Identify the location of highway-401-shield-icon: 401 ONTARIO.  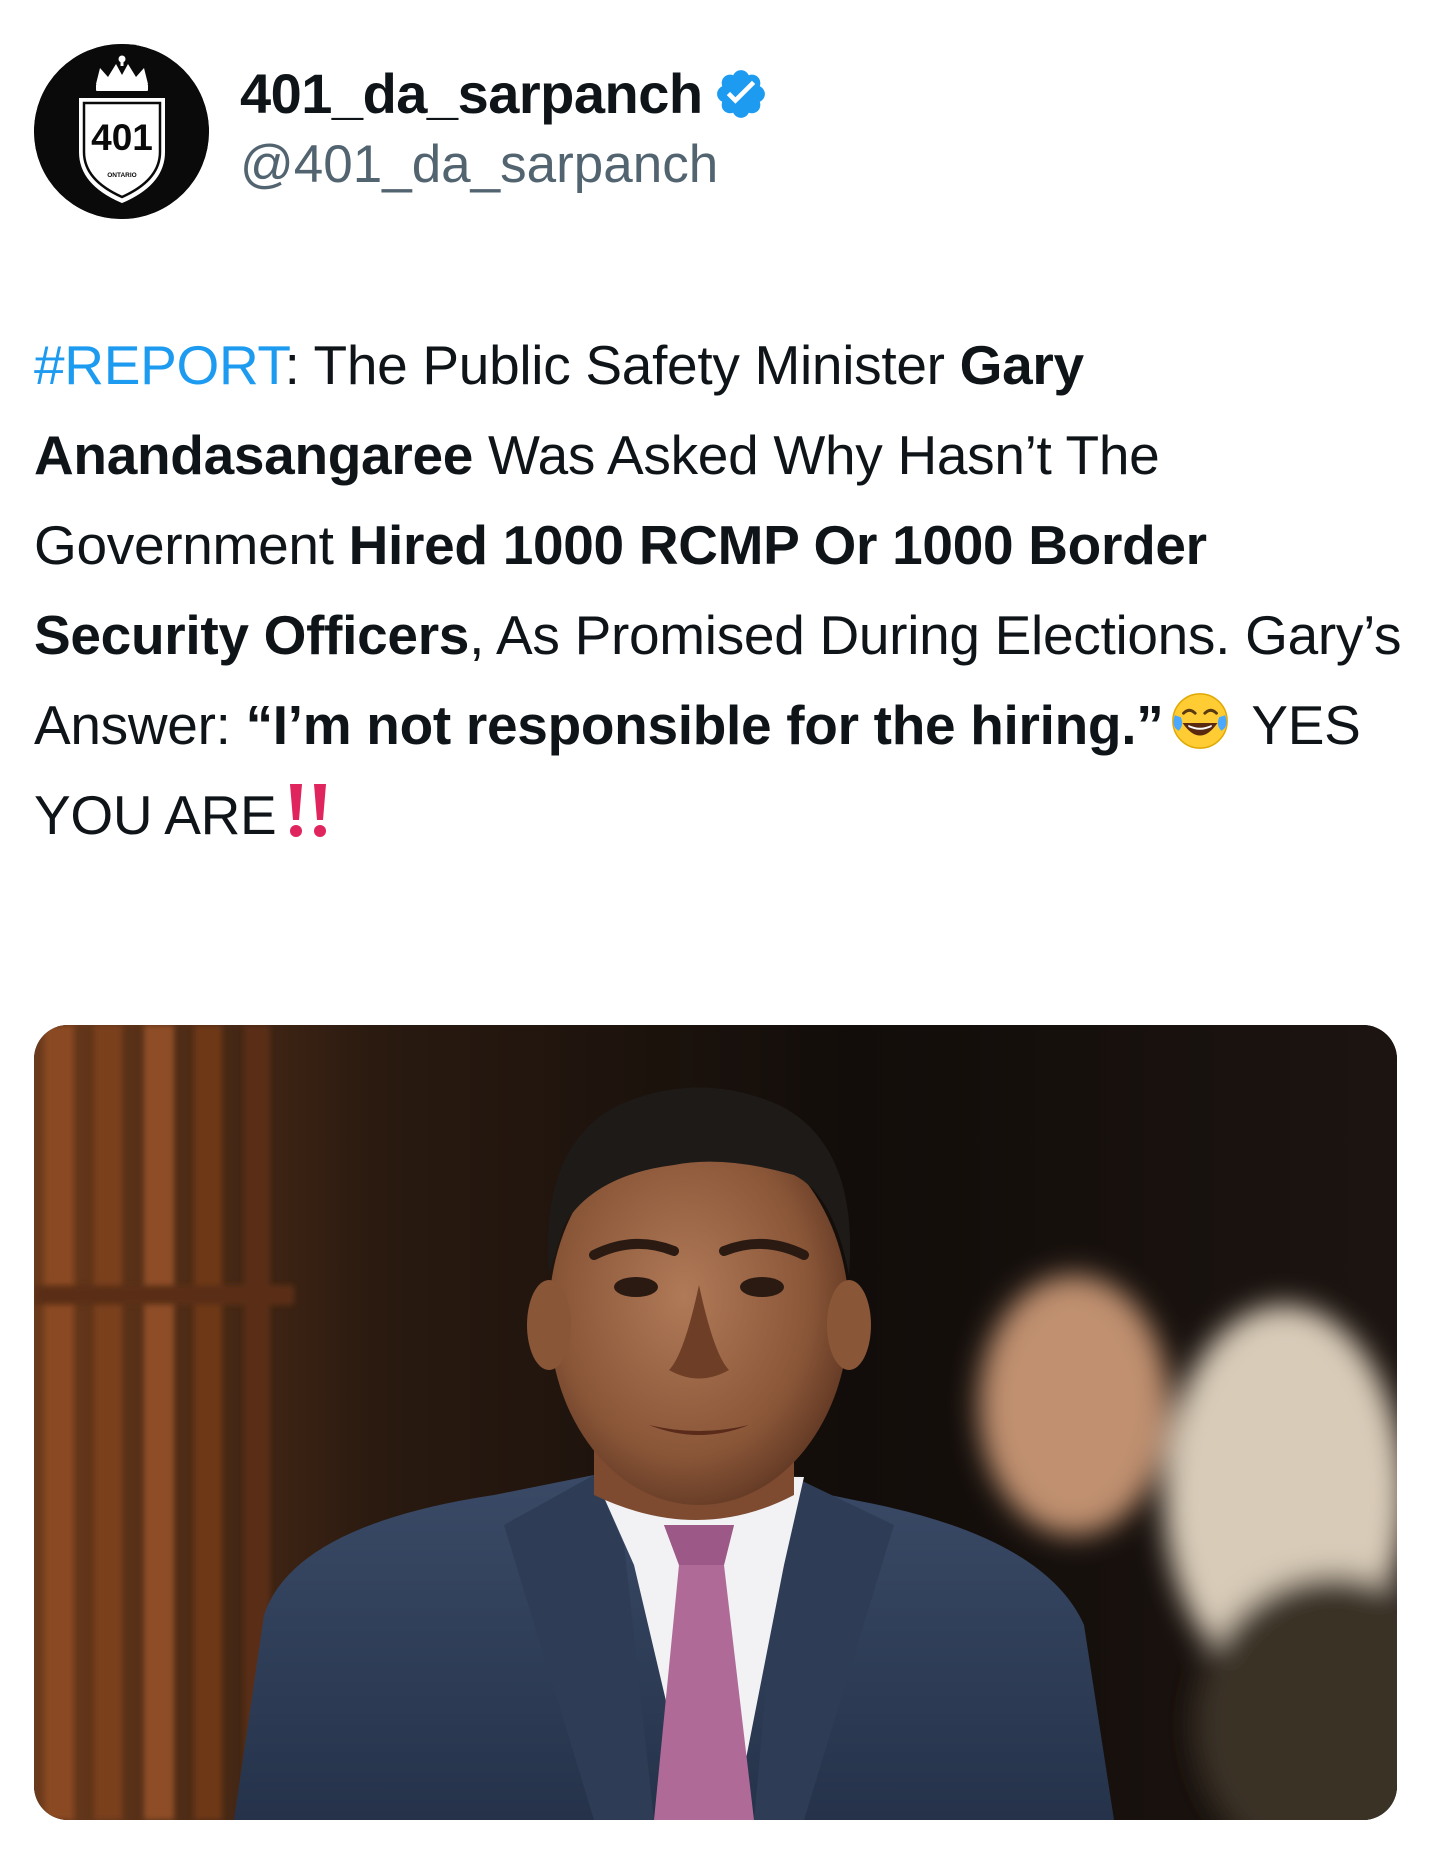
(121, 131).